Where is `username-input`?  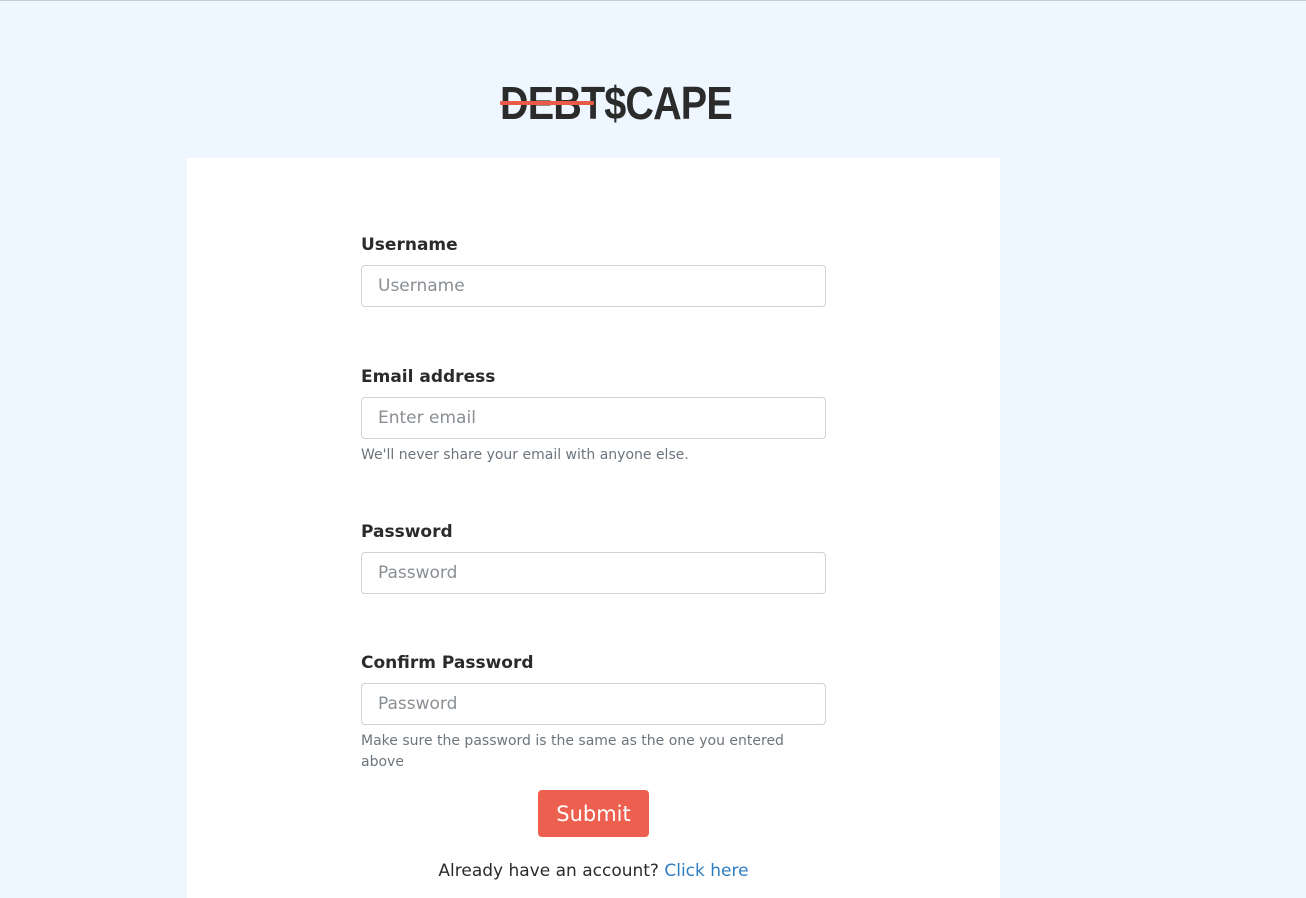 username-input is located at coordinates (593, 286).